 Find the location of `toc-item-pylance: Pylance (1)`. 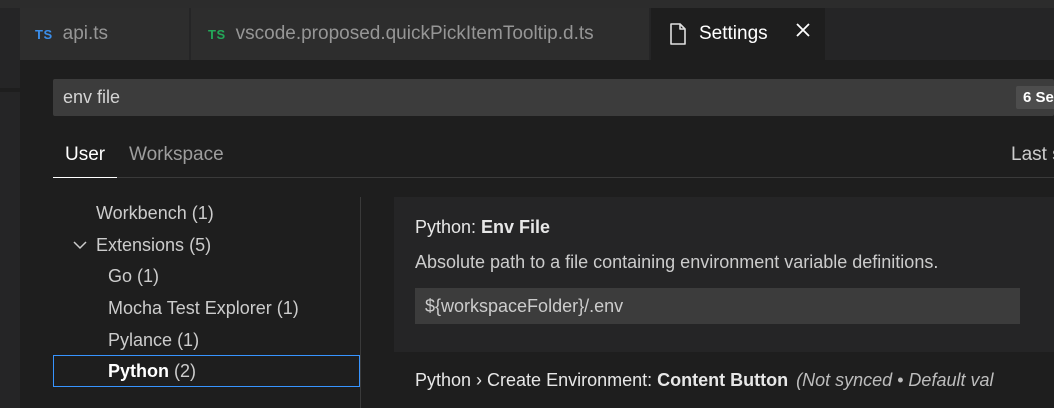

toc-item-pylance: Pylance (1) is located at coordinates (153, 340).